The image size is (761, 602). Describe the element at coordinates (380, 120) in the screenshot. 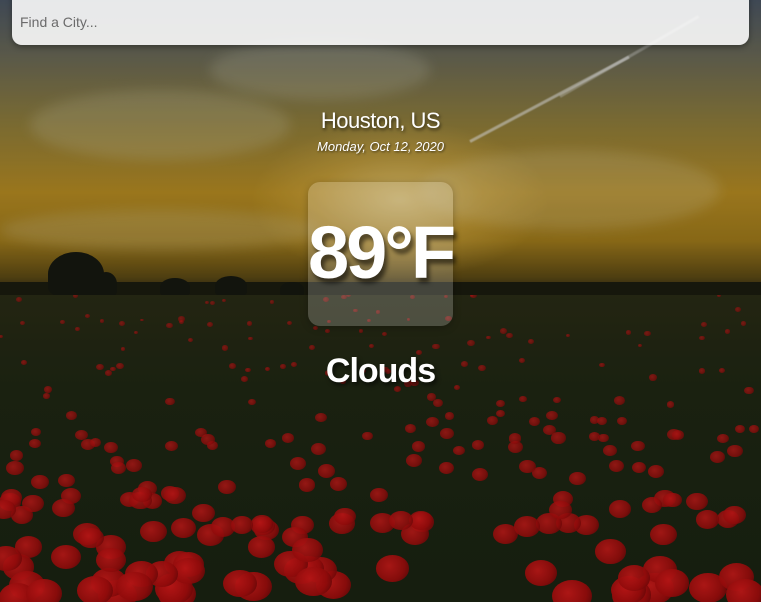

I see `location-label: Houston, US` at that location.